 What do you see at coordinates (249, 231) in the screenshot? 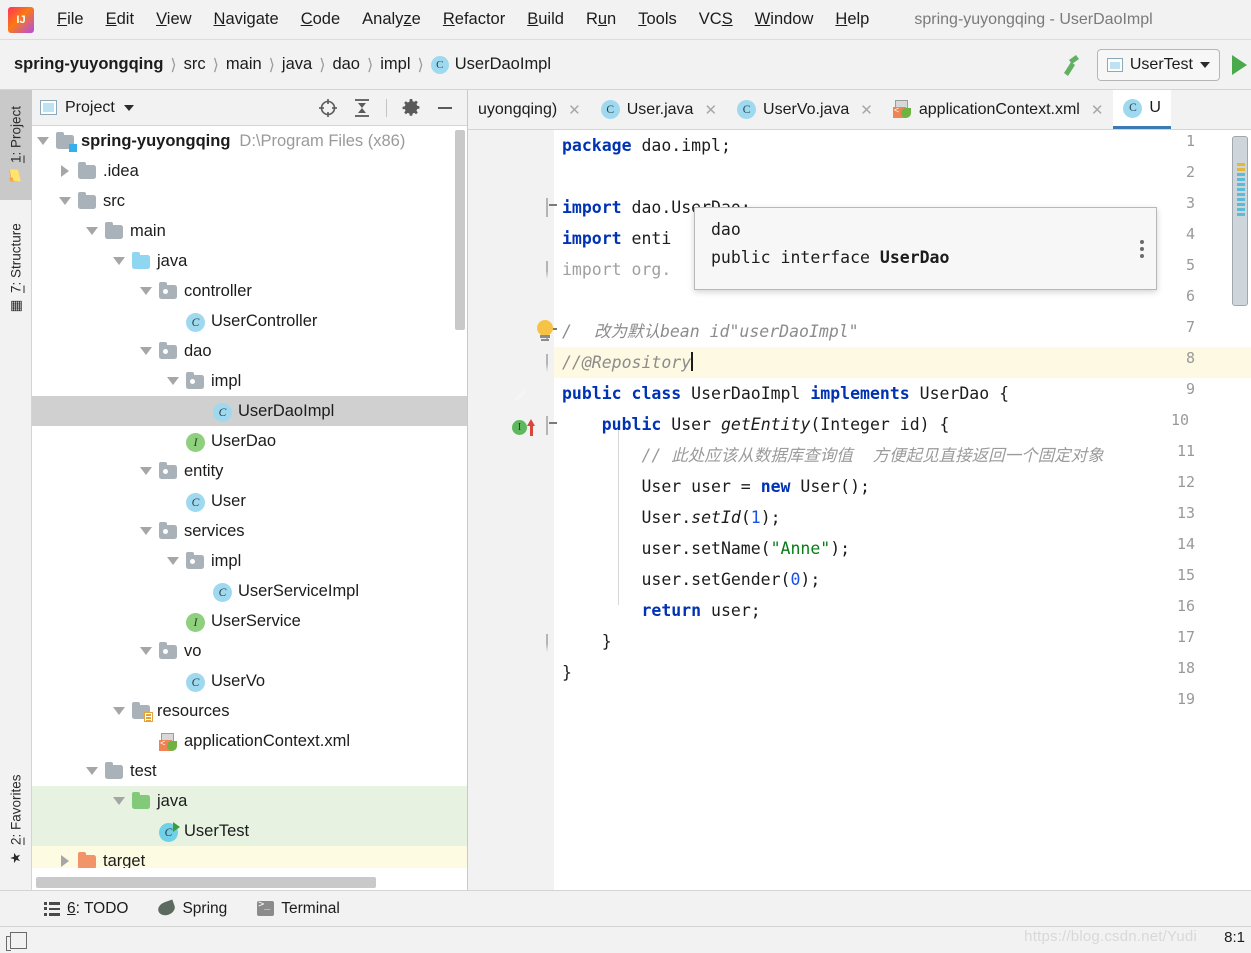
I see `tree-node-main: main` at bounding box center [249, 231].